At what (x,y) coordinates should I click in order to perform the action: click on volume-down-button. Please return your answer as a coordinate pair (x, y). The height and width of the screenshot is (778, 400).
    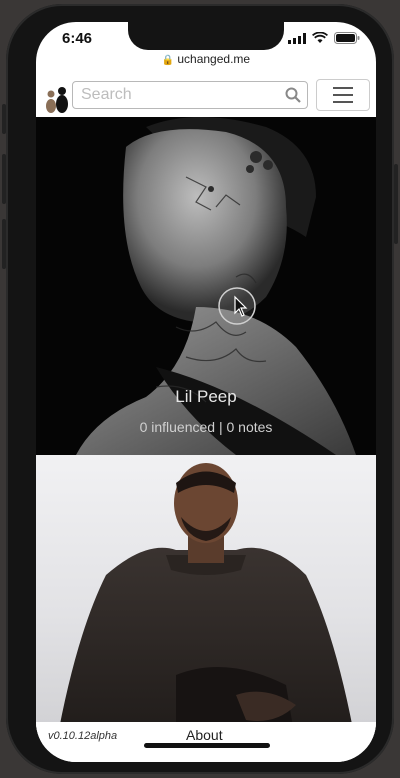
    Looking at the image, I should click on (4, 244).